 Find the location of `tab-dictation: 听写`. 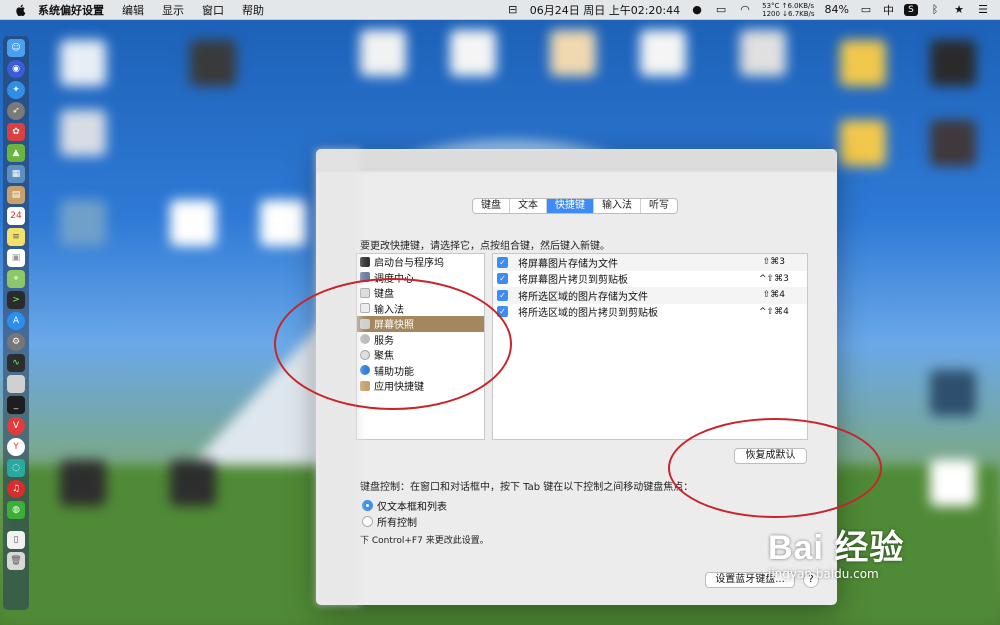

tab-dictation: 听写 is located at coordinates (659, 206).